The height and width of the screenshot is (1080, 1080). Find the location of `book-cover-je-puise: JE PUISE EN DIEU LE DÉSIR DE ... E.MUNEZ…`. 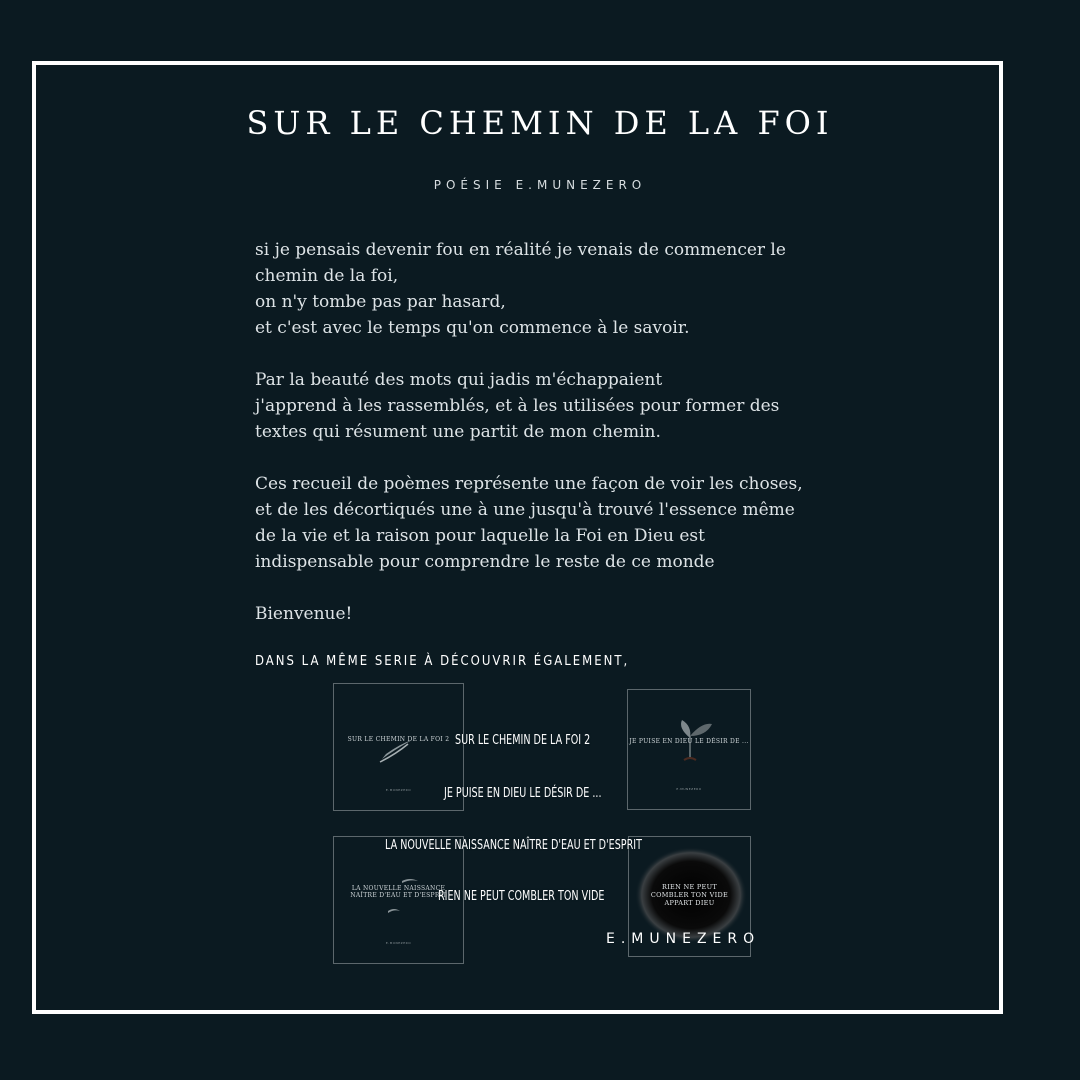

book-cover-je-puise: JE PUISE EN DIEU LE DÉSIR DE ... E.MUNEZ… is located at coordinates (689, 749).